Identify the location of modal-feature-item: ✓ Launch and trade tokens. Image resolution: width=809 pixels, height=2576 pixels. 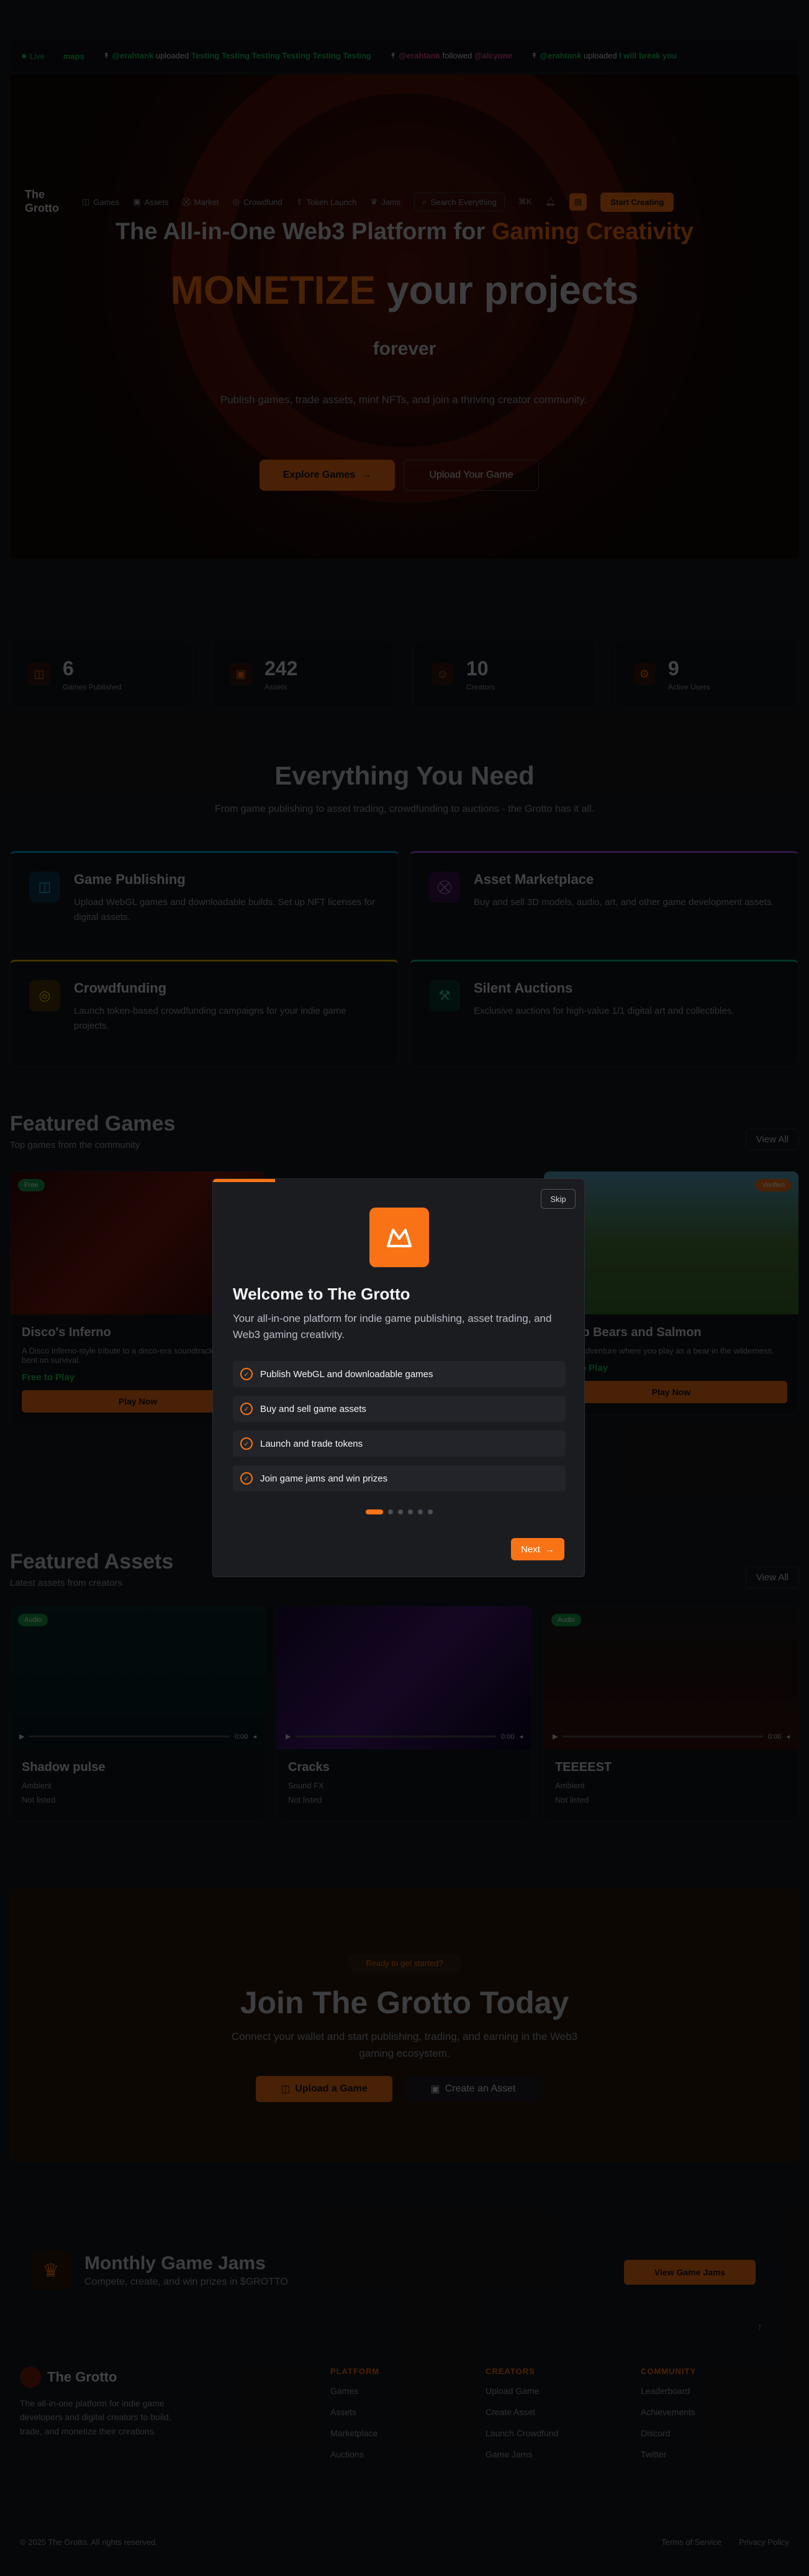
(399, 1444).